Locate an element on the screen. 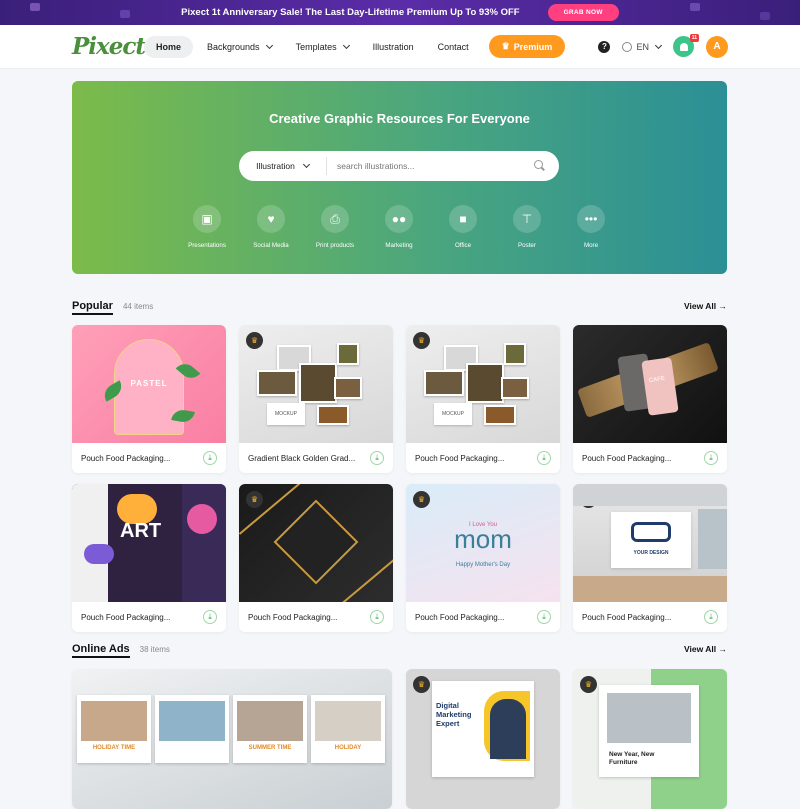  category-marketing: ●● Marketing is located at coordinates (399, 227).